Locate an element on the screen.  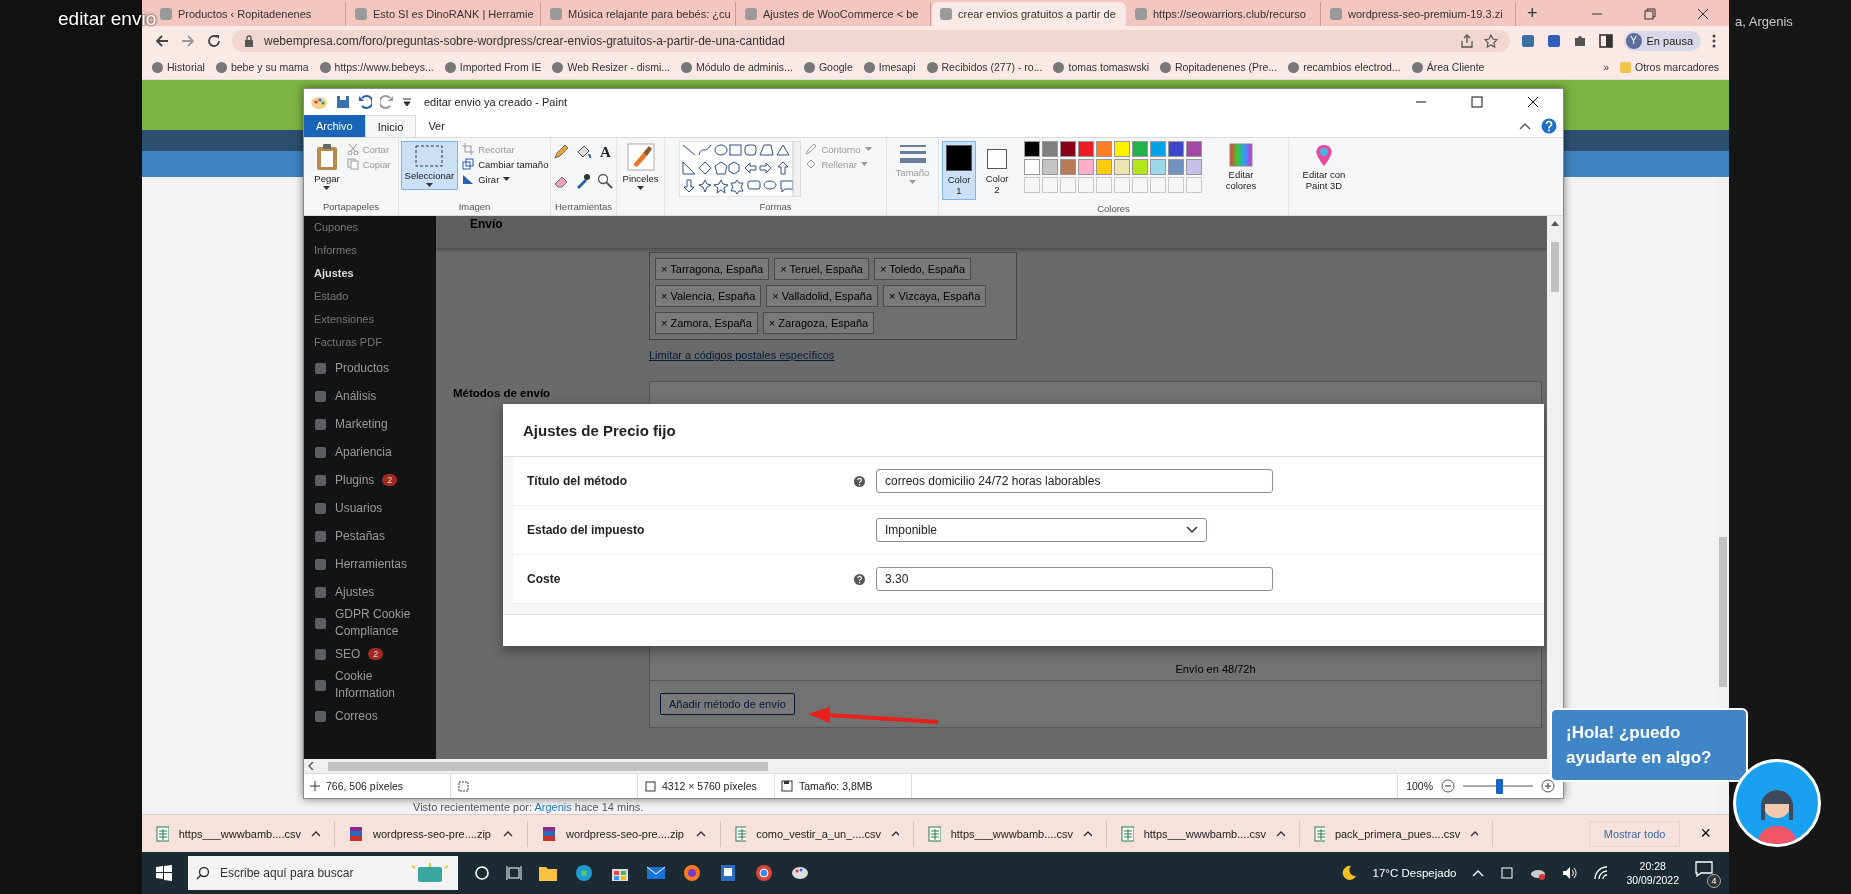
bookmark: Área Cliente is located at coordinates (1448, 67).